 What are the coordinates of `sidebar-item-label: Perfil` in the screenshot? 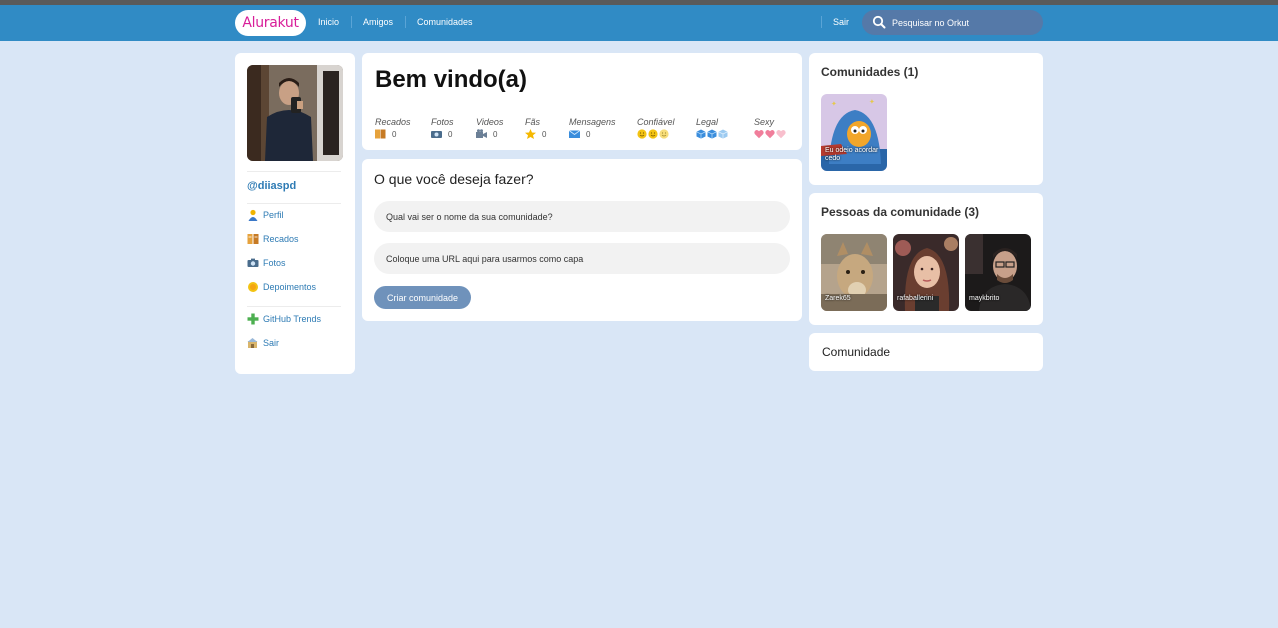 It's located at (273, 215).